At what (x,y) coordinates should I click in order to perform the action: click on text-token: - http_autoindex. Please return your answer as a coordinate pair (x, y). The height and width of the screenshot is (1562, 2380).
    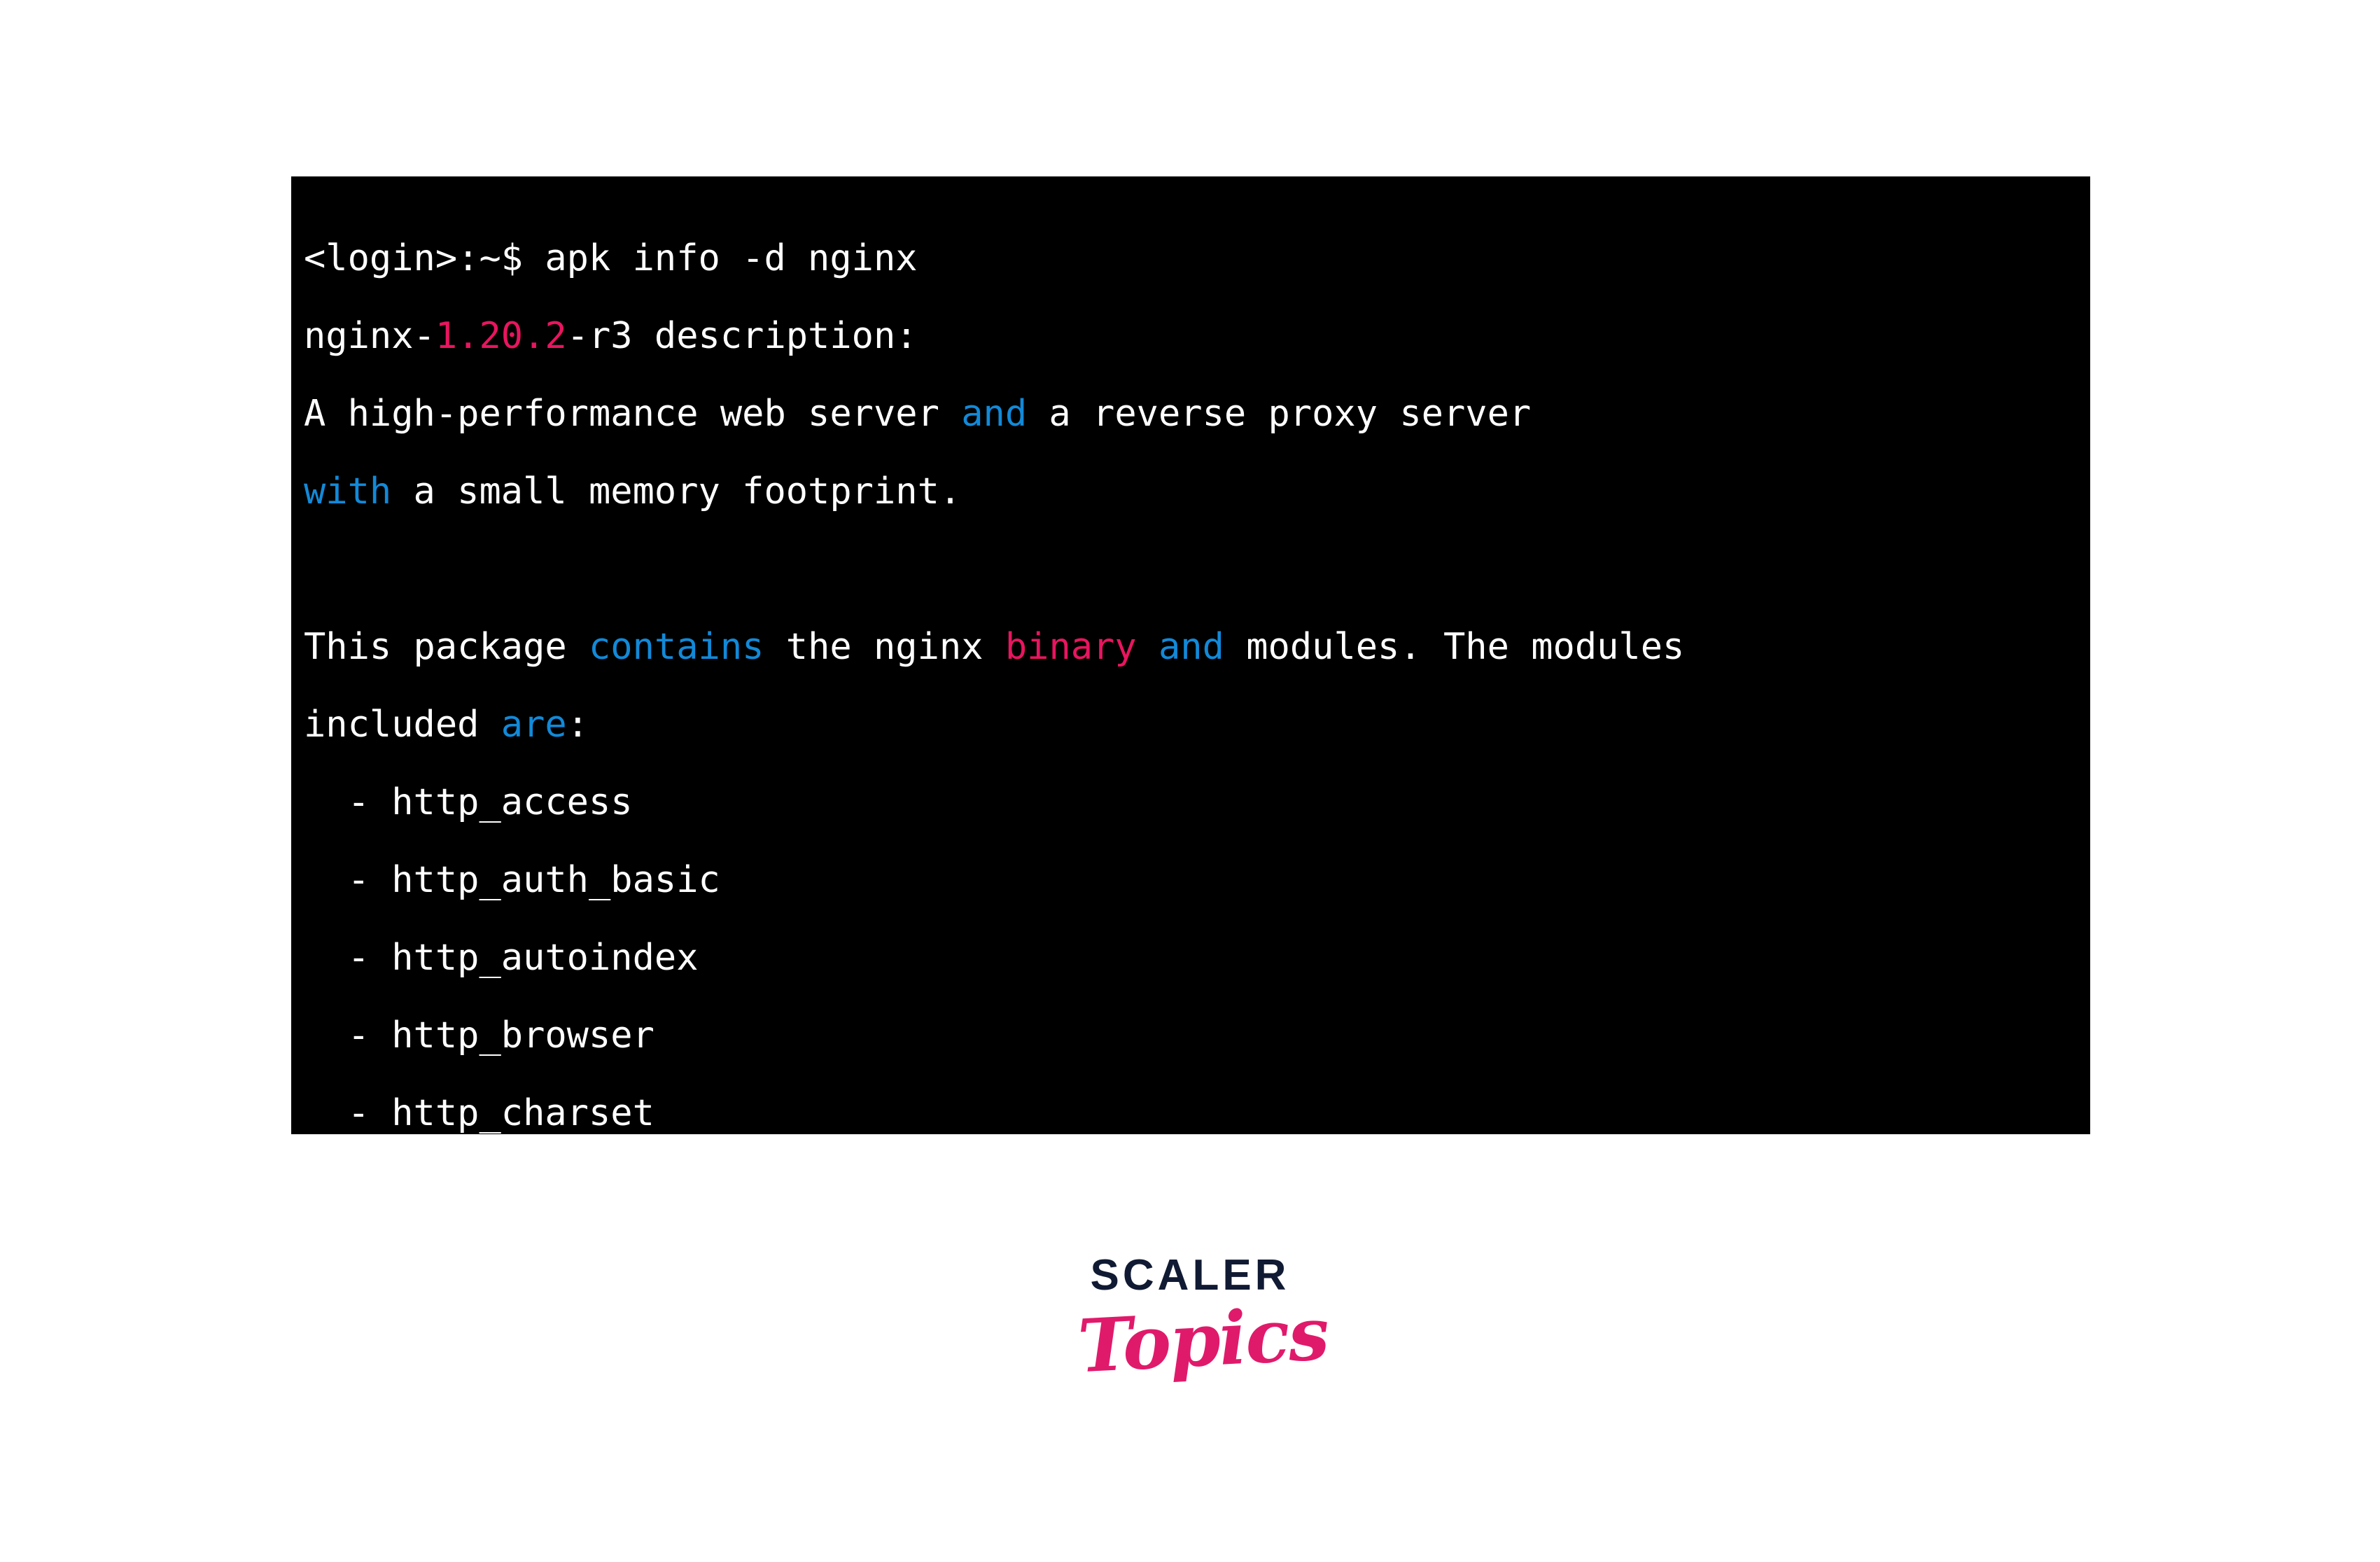
    Looking at the image, I should click on (501, 958).